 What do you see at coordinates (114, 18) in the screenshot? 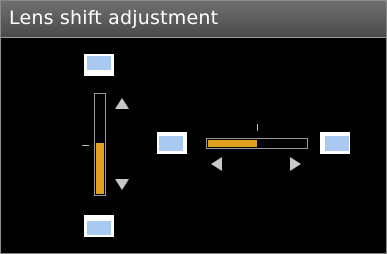
I see `dialog-title: Lens shift adjustment` at bounding box center [114, 18].